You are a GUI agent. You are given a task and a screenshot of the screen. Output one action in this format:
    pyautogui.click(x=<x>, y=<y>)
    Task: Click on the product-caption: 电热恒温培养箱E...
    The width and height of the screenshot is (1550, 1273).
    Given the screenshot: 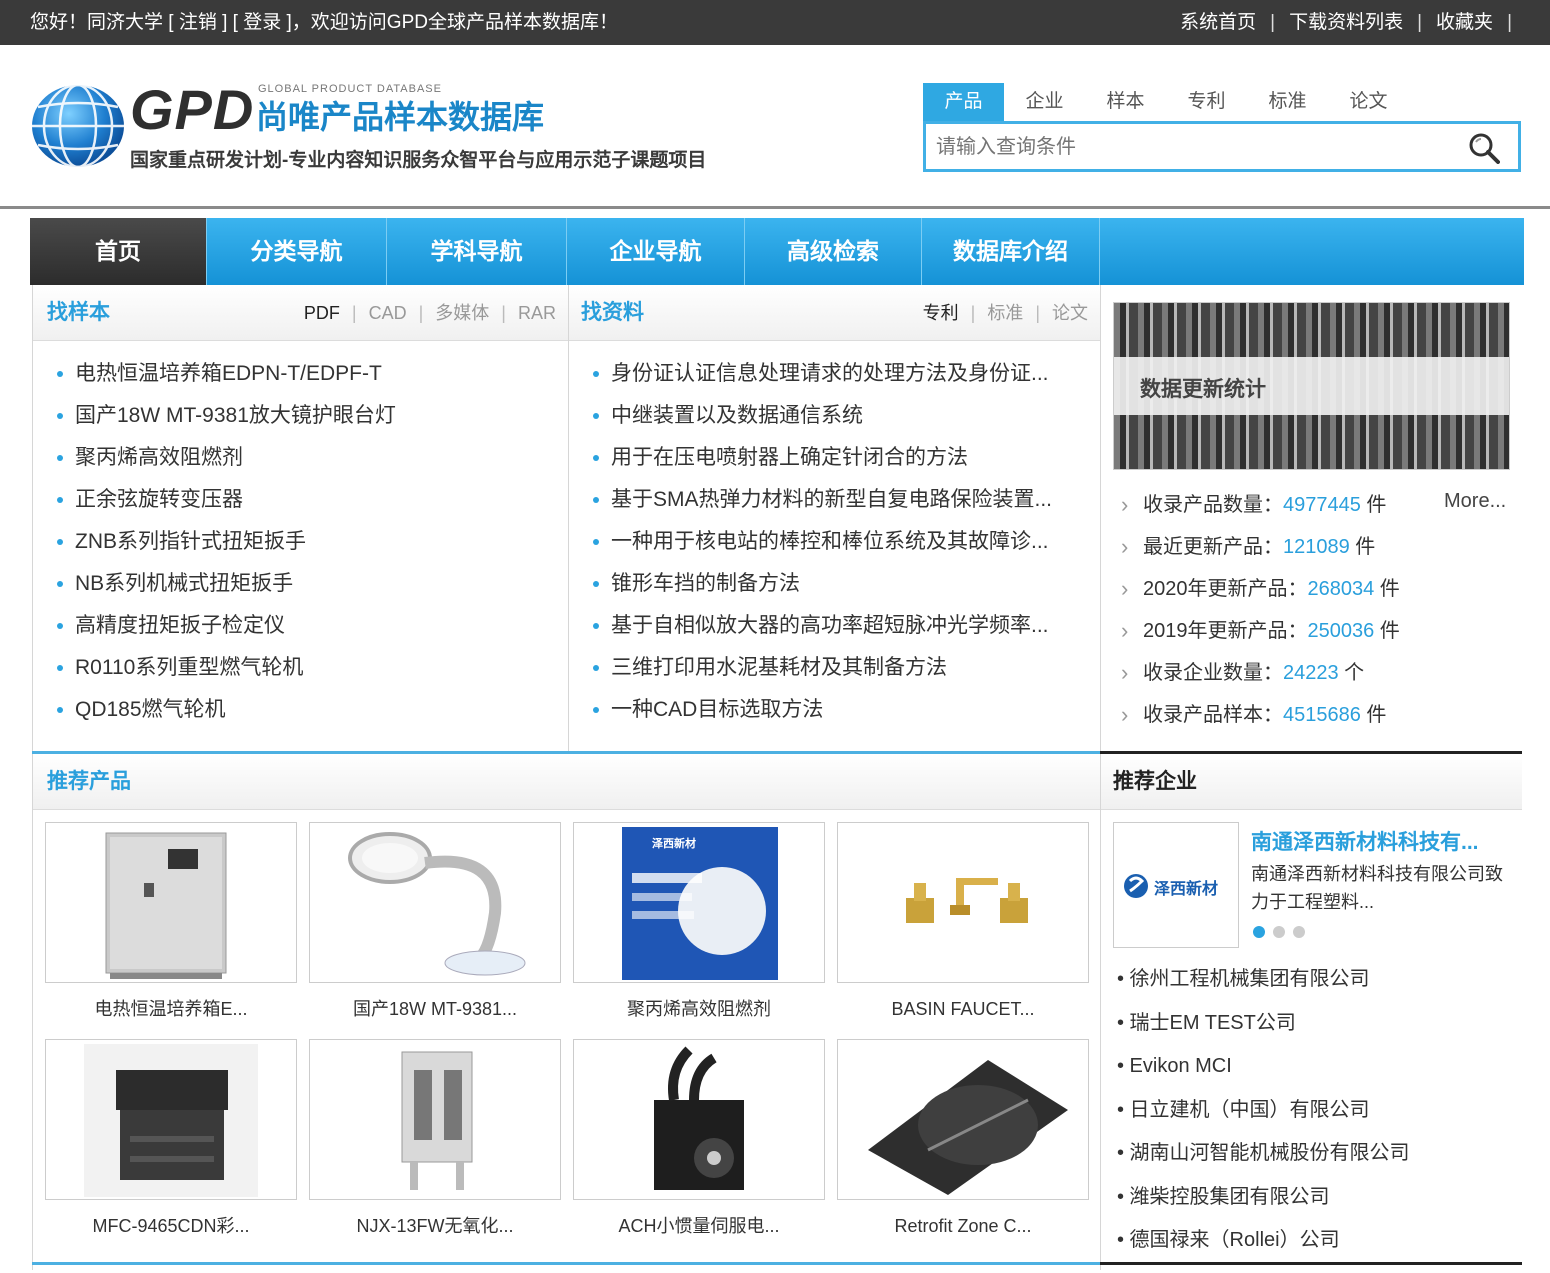 What is the action you would take?
    pyautogui.click(x=171, y=1009)
    